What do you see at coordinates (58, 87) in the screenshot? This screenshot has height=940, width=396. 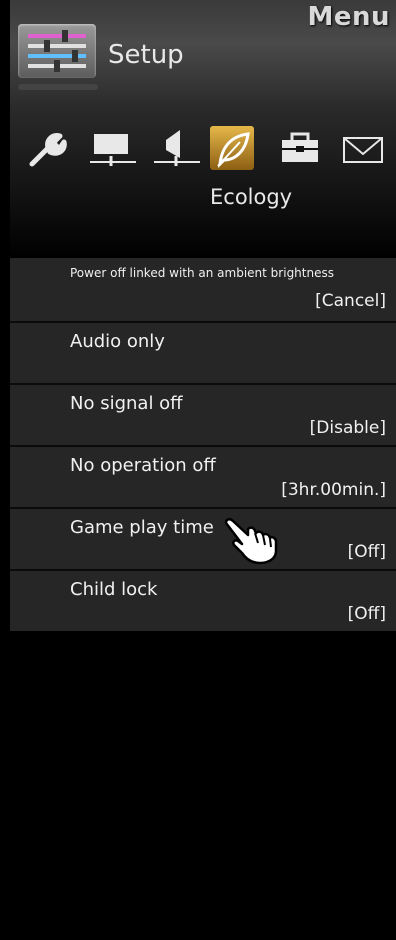 I see `header-underline` at bounding box center [58, 87].